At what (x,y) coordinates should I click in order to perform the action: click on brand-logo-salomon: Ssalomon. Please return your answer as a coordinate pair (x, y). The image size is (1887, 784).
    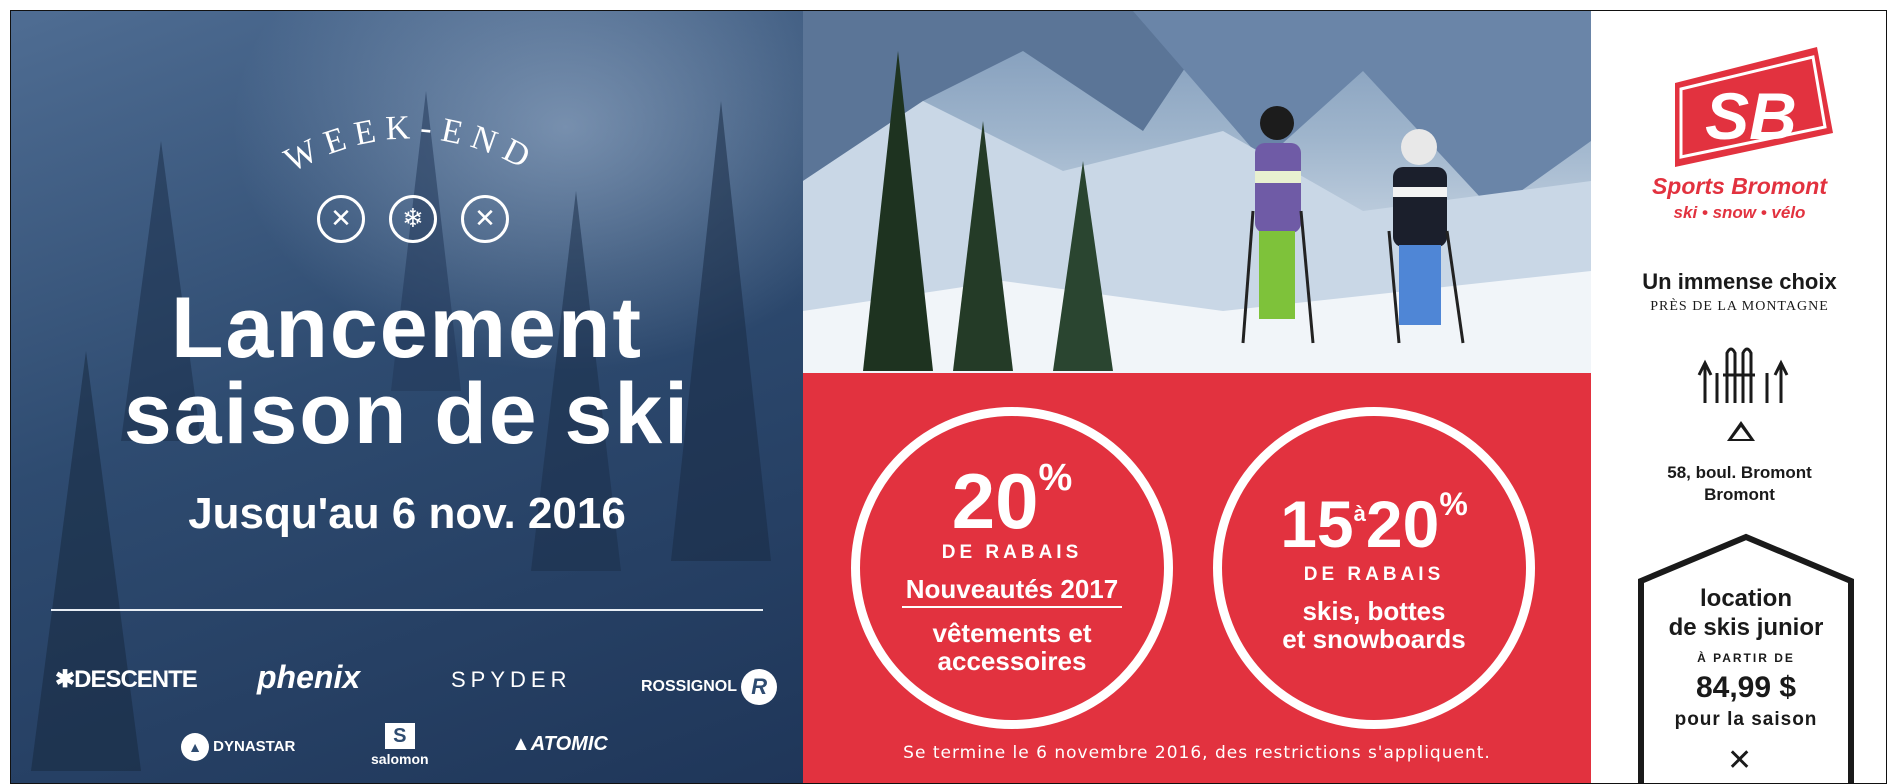
    Looking at the image, I should click on (400, 745).